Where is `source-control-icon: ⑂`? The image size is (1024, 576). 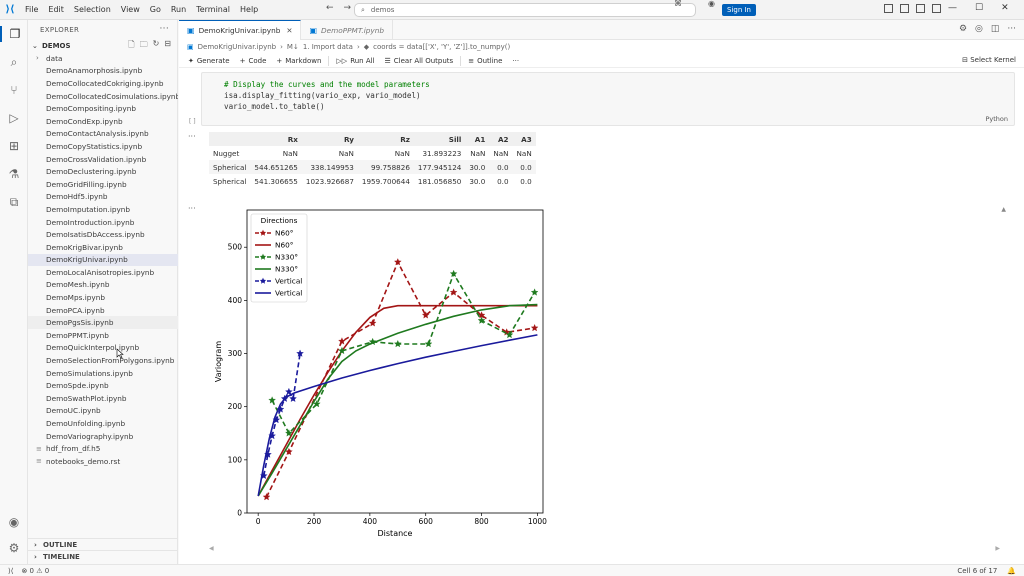
source-control-icon: ⑂ is located at coordinates (14, 90).